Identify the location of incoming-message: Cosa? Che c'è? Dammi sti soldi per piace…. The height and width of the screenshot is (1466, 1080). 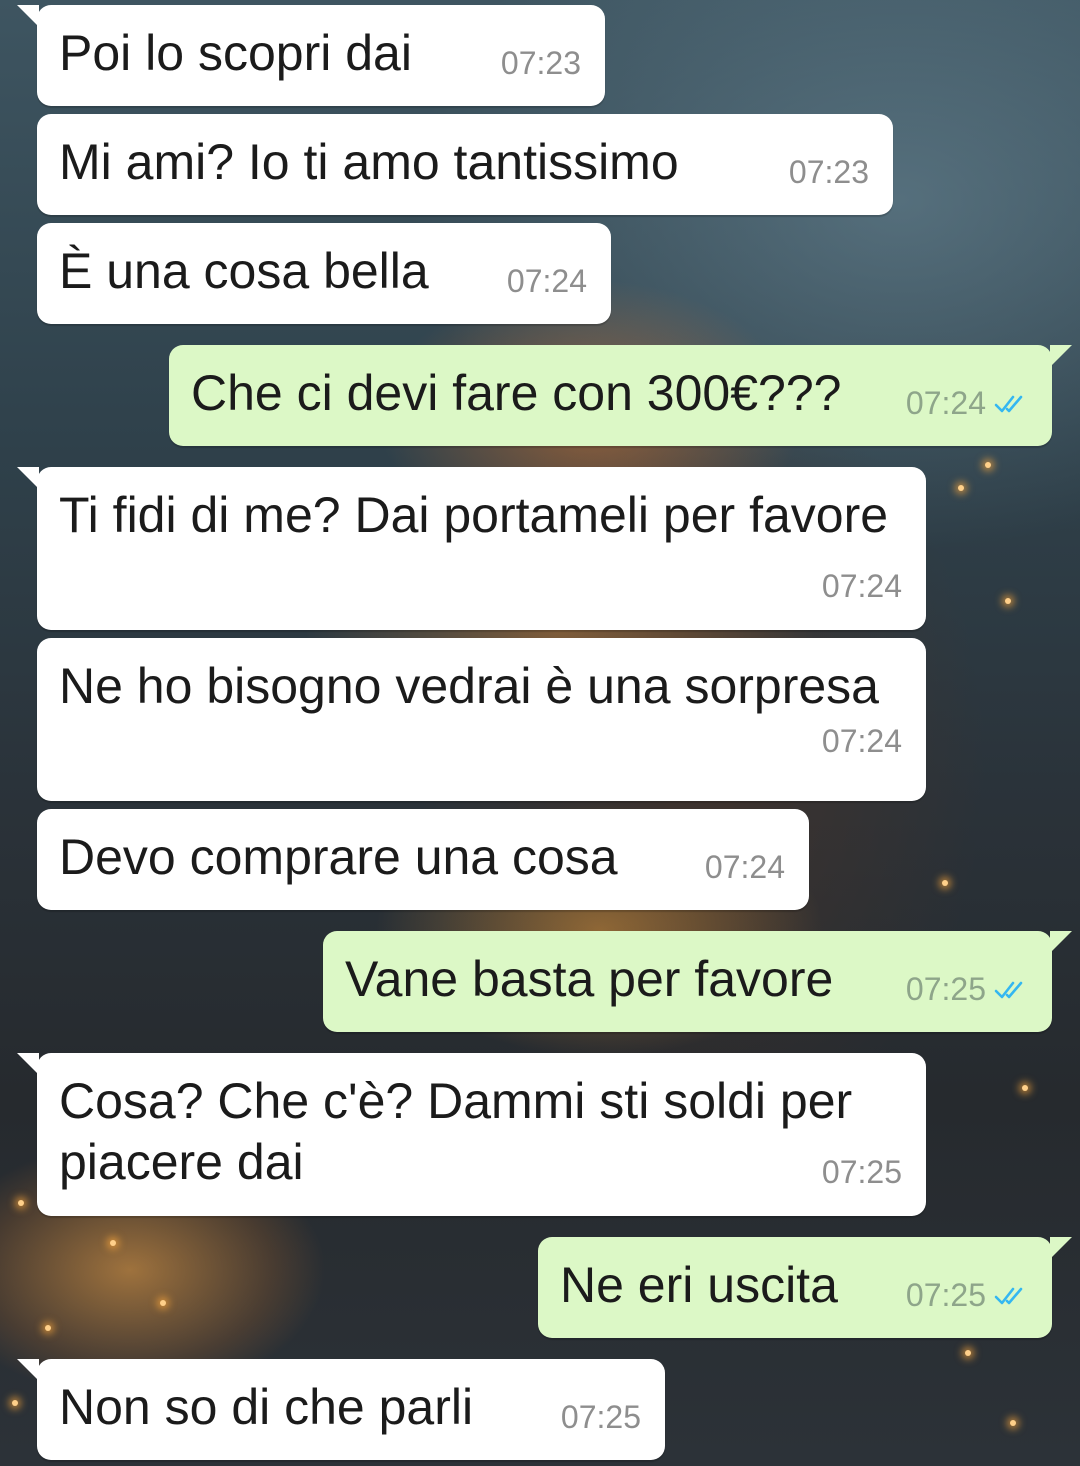
(471, 1134).